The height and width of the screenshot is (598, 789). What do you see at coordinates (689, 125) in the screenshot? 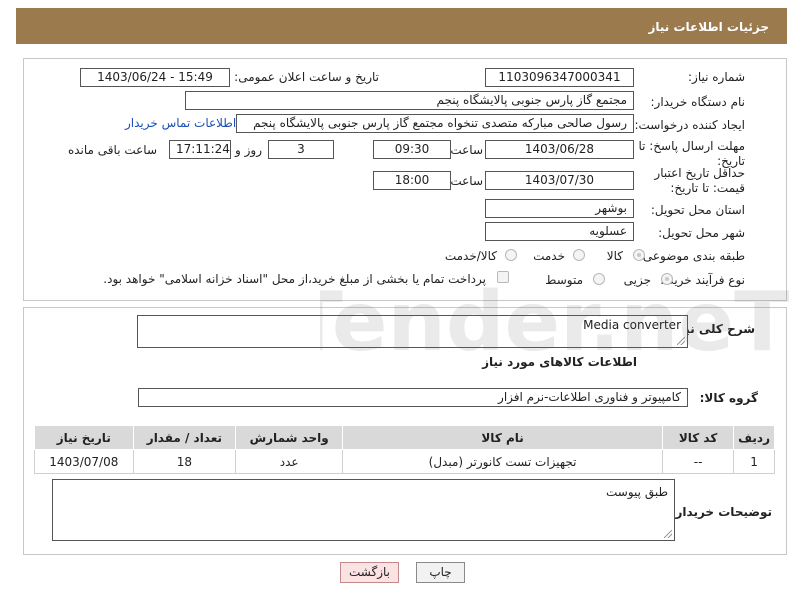
I see `creator-label: ایجاد کننده درخواست:` at bounding box center [689, 125].